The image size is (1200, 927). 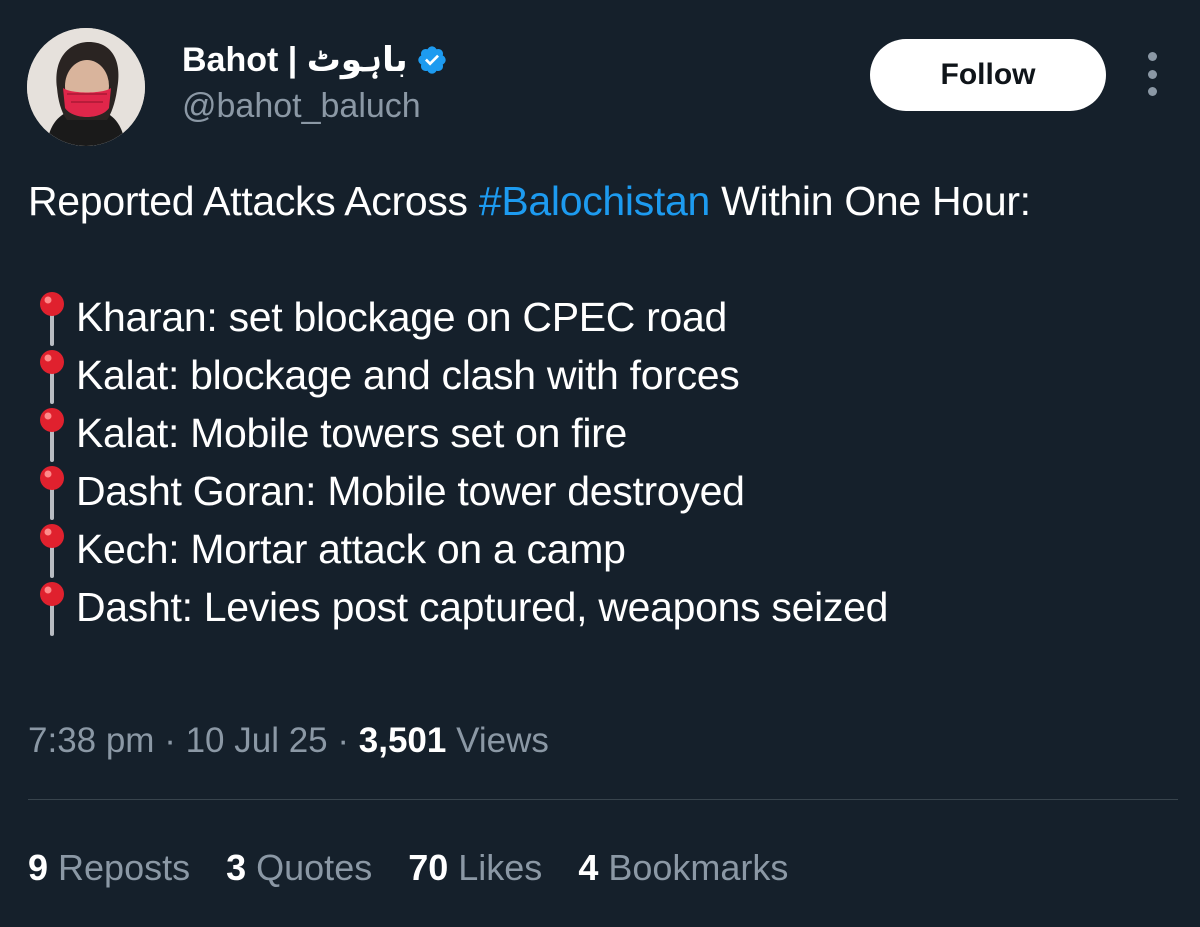 I want to click on likes-label: Likes, so click(x=500, y=867).